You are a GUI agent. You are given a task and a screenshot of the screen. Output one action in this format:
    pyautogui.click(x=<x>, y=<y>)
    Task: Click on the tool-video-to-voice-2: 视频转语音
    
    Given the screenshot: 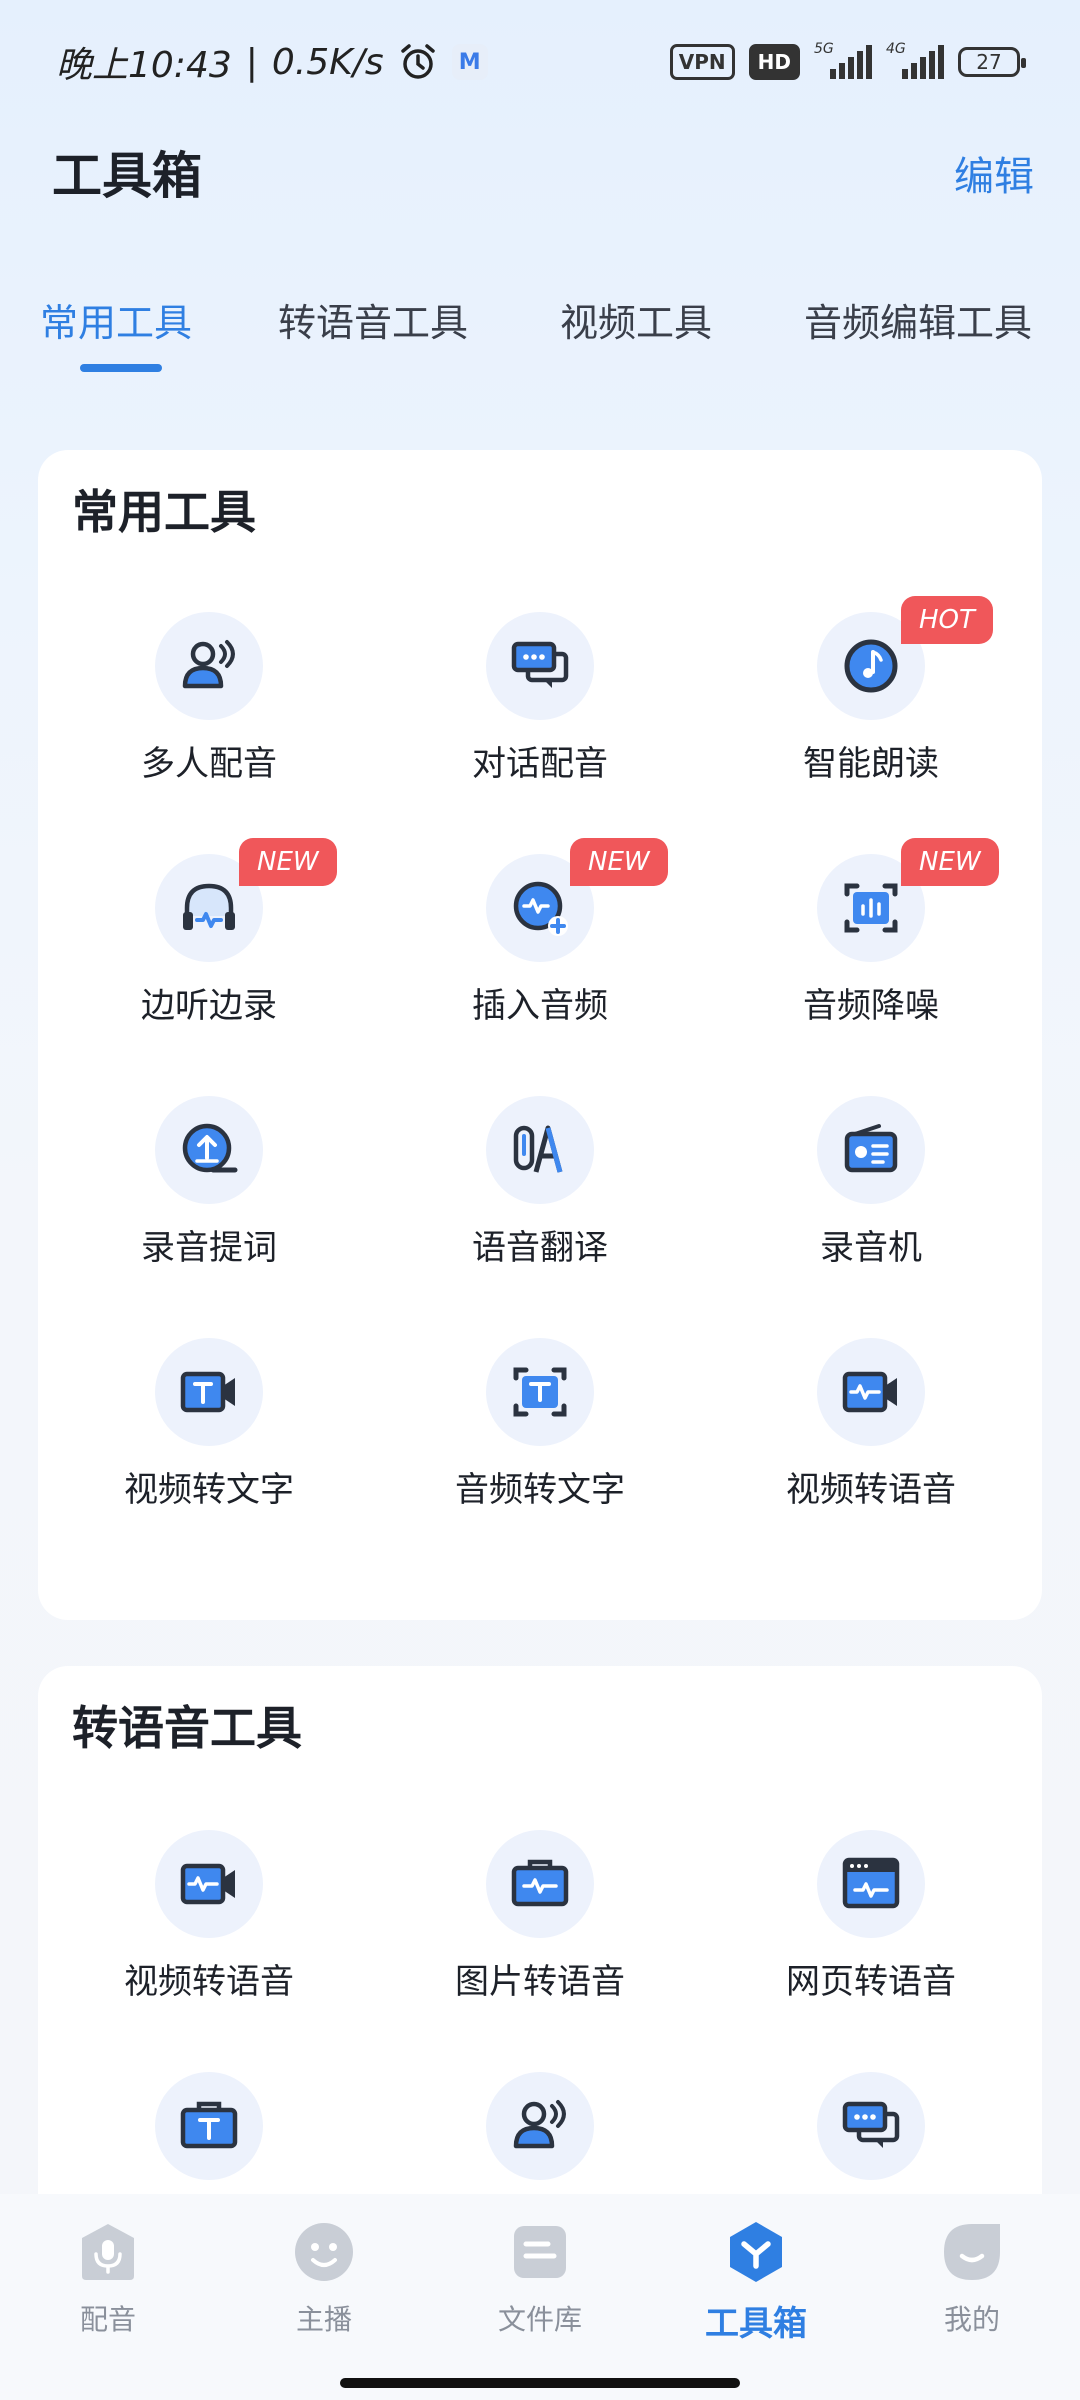 What is the action you would take?
    pyautogui.click(x=209, y=1930)
    